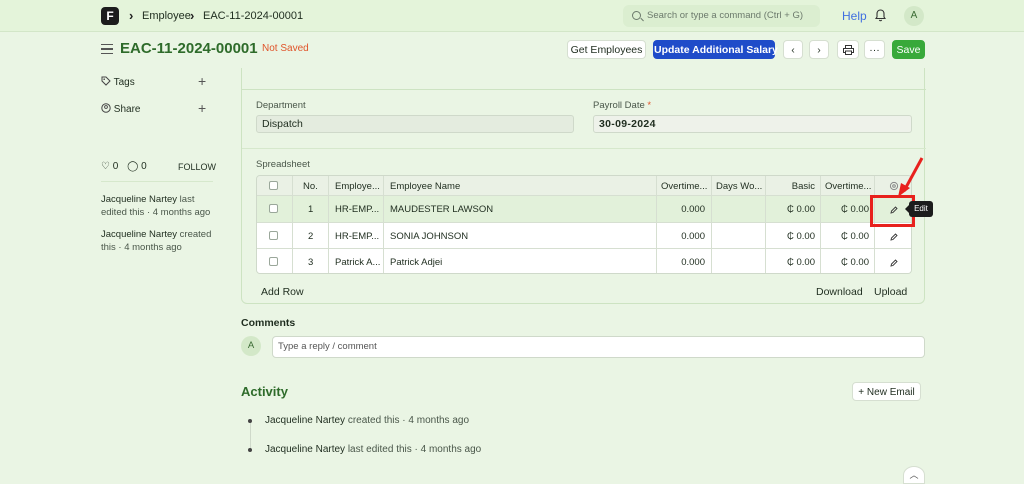  I want to click on new-email-button: + New Email, so click(886, 391).